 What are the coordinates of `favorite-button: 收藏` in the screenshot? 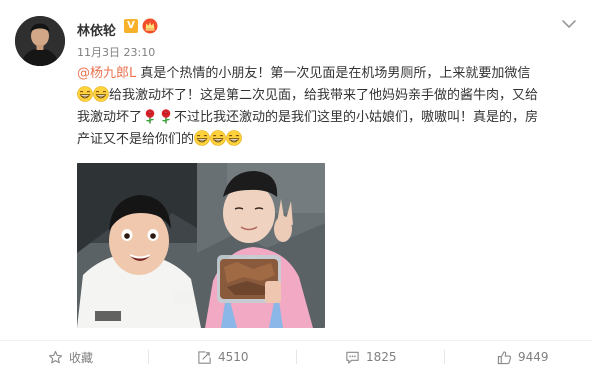 It's located at (70, 357).